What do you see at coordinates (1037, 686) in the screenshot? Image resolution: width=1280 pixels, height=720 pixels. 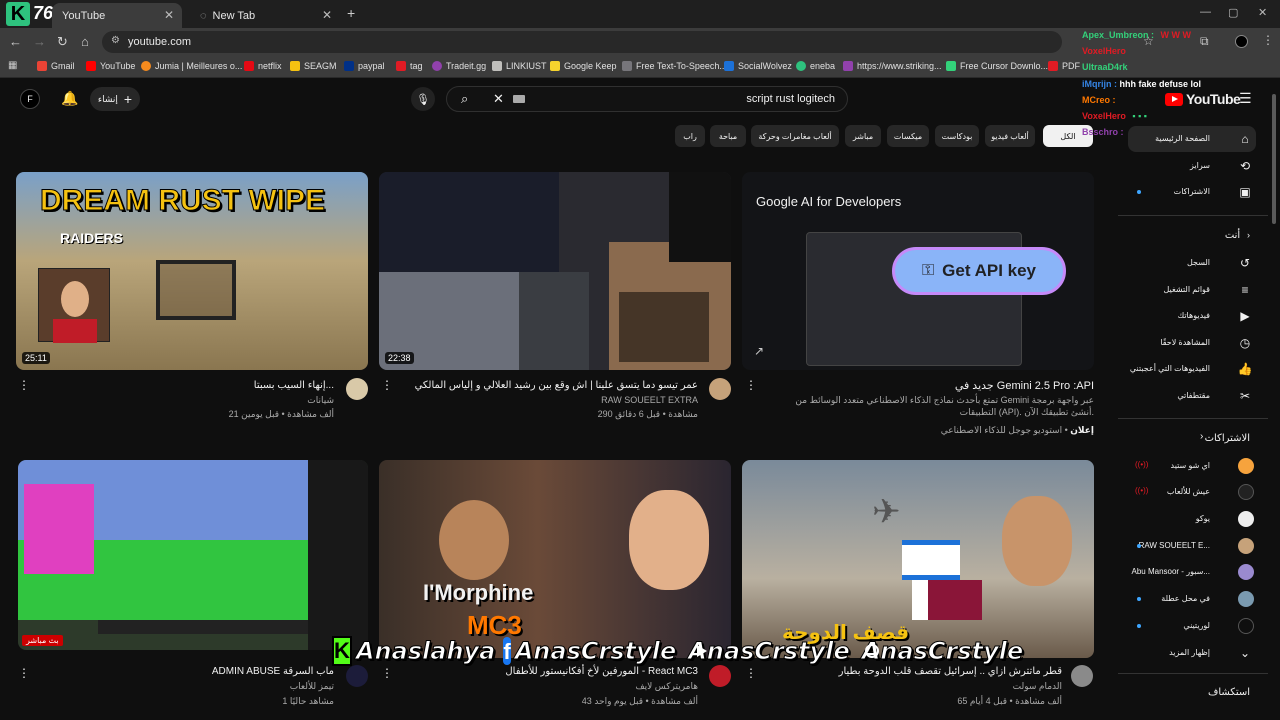 I see `channel-name: الدمام سولت` at bounding box center [1037, 686].